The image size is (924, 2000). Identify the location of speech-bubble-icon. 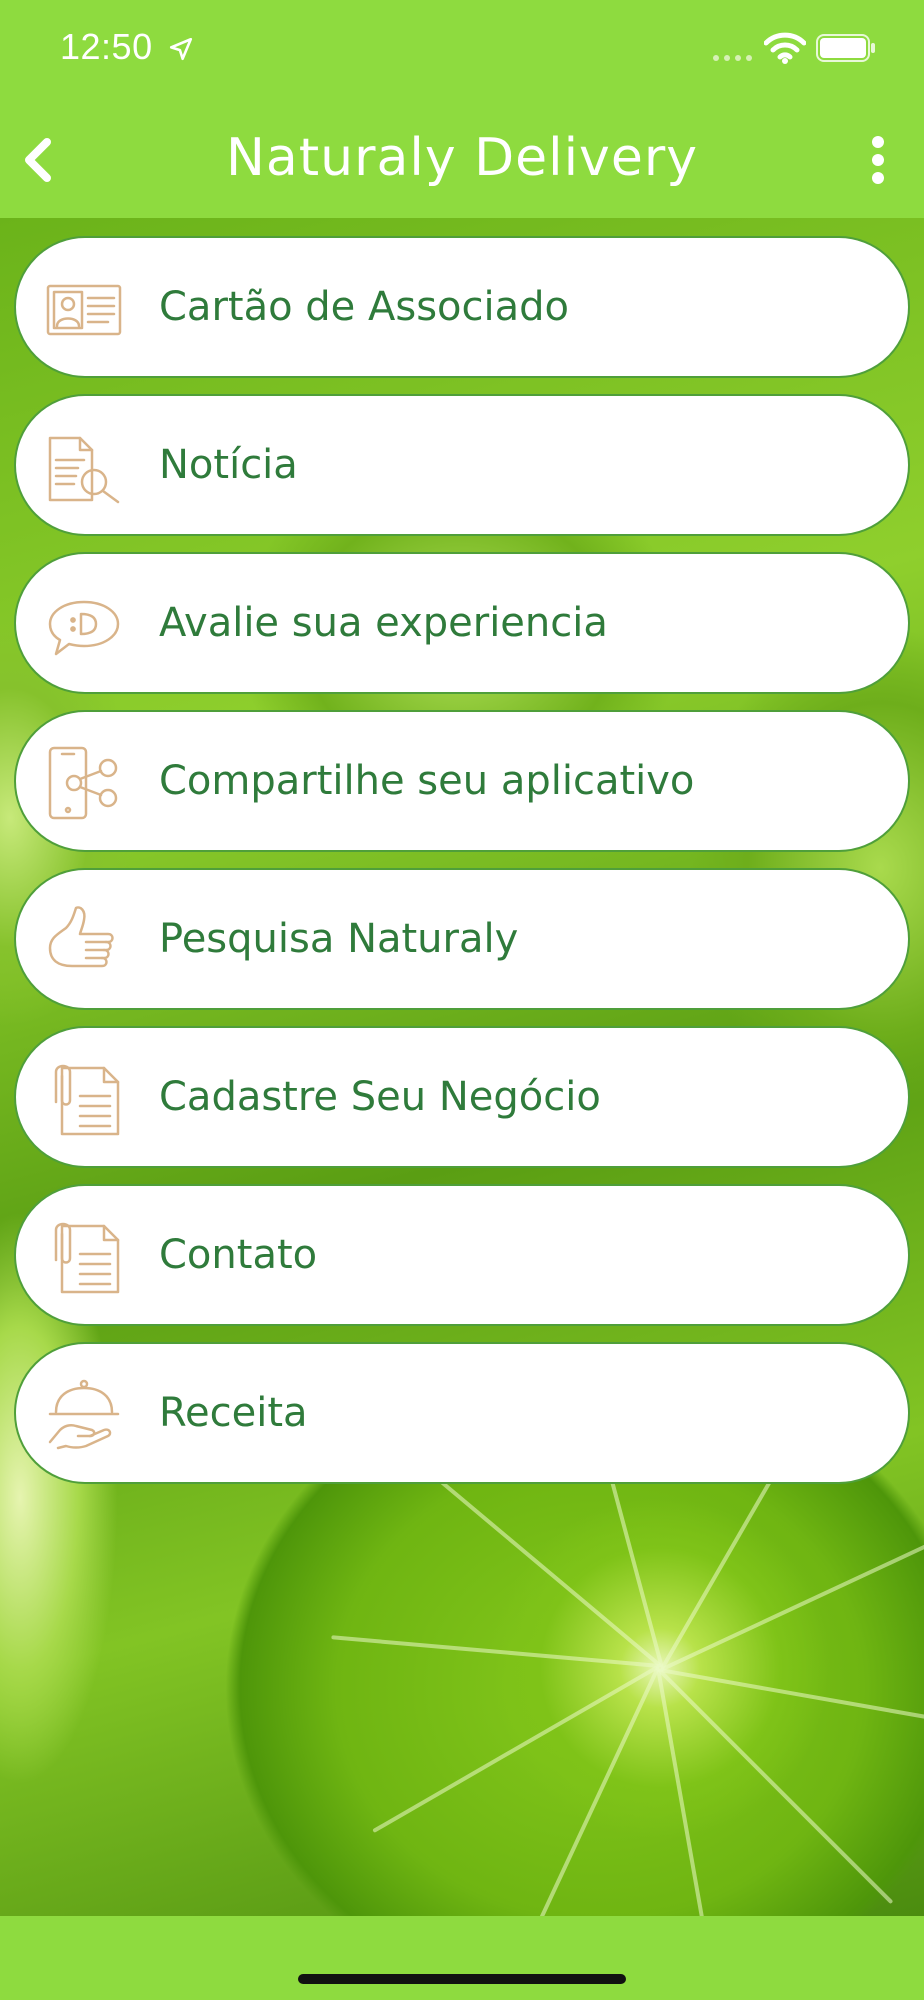
(84, 628).